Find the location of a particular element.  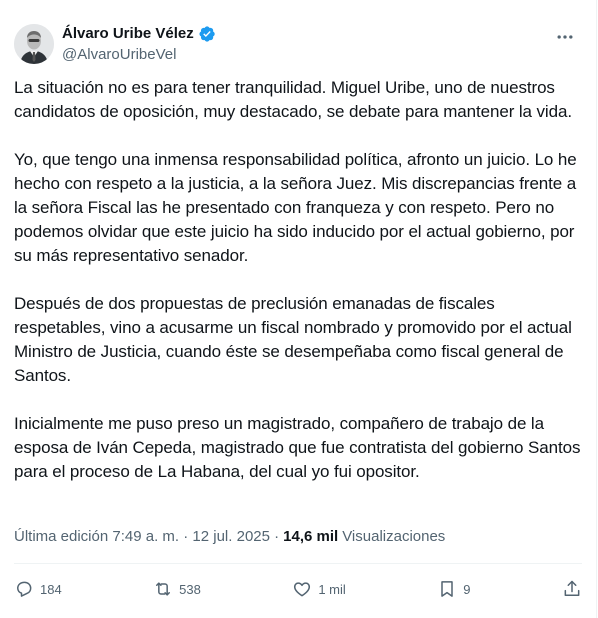

share-icon is located at coordinates (572, 588).